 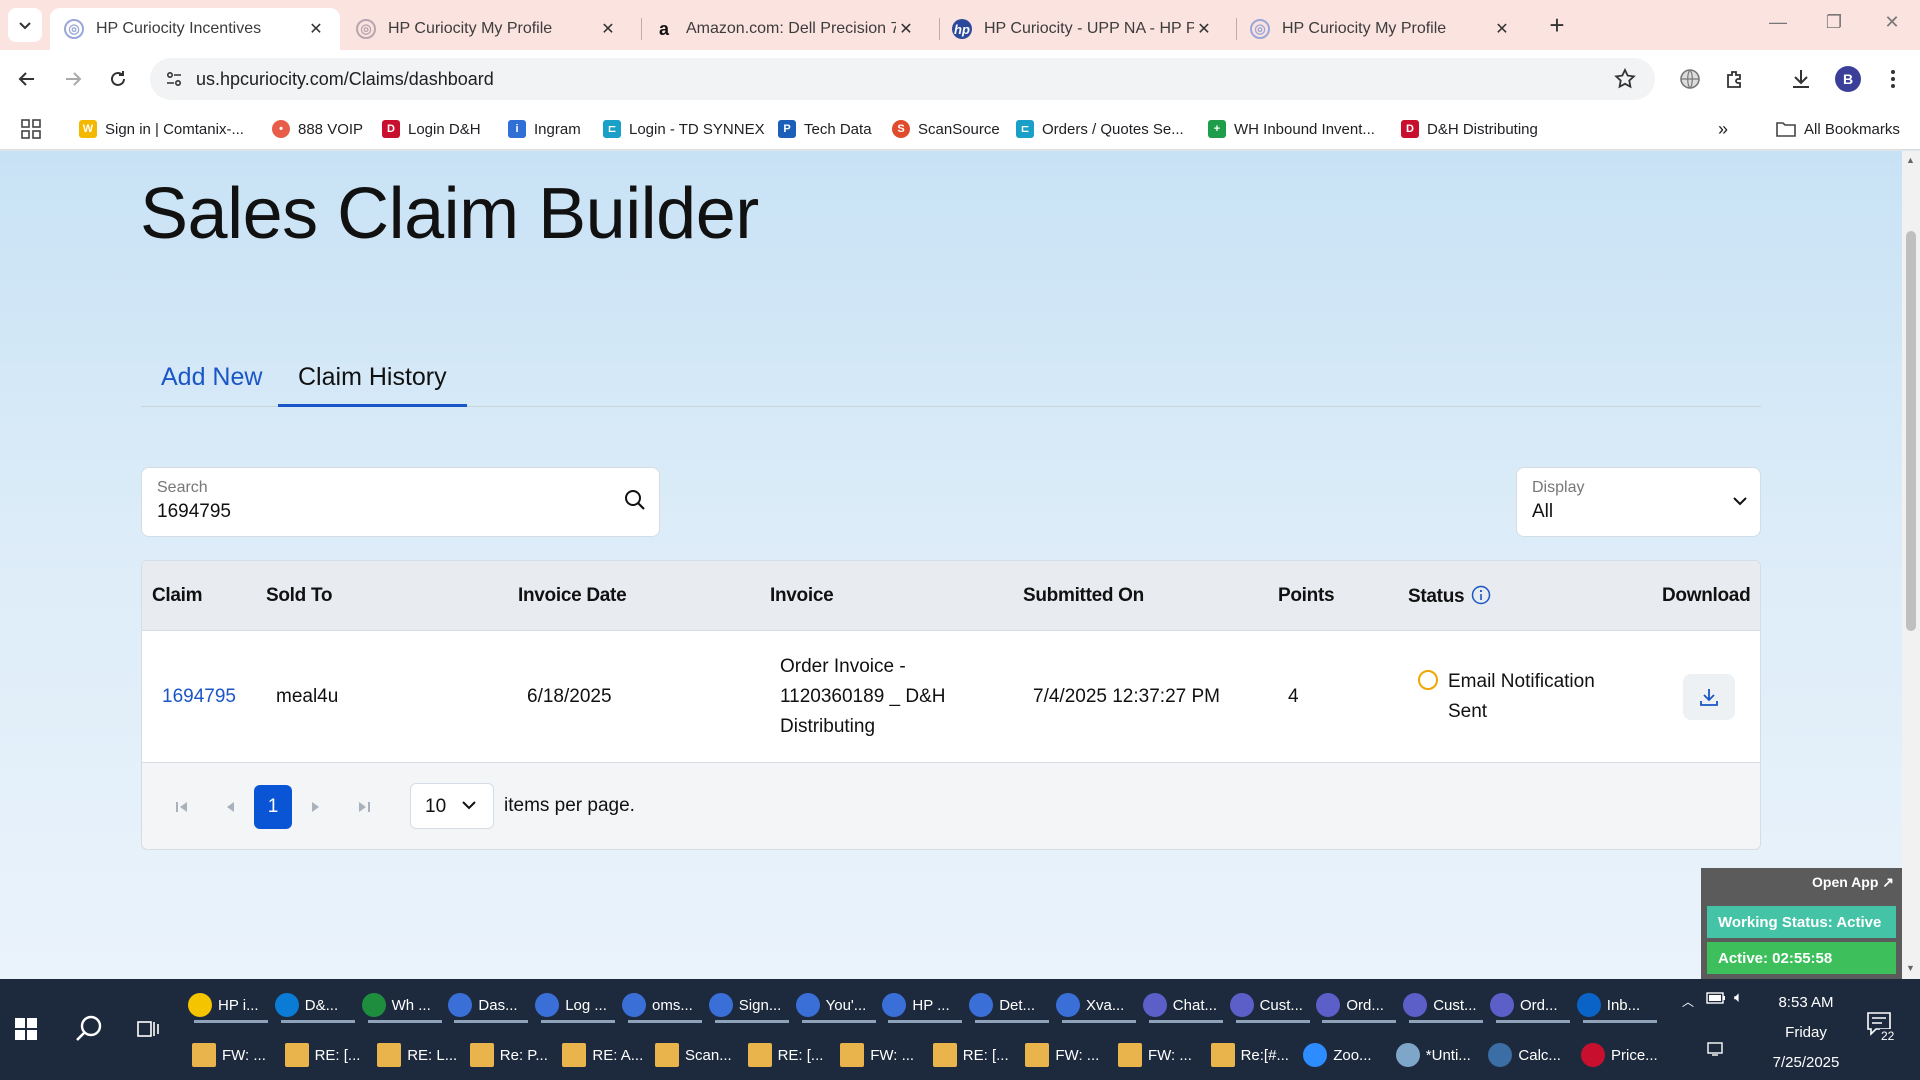 What do you see at coordinates (1716, 1051) in the screenshot?
I see `network-icon` at bounding box center [1716, 1051].